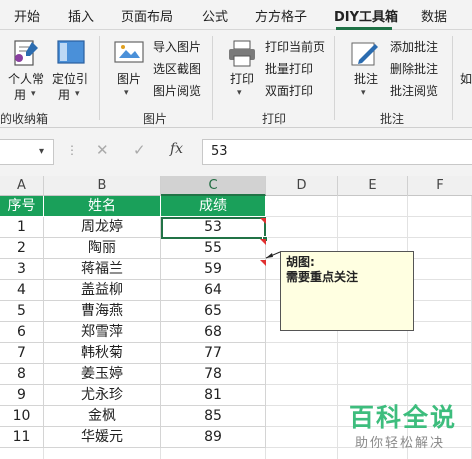  I want to click on active-cell-outline, so click(213, 228).